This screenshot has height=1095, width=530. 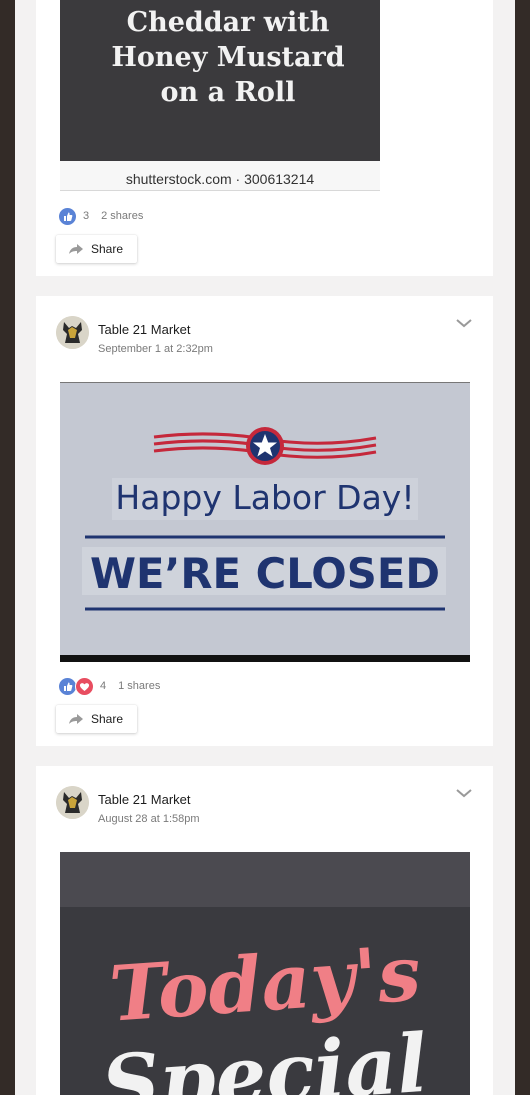 I want to click on post-time: August 28 at 1:58pm, so click(x=149, y=819).